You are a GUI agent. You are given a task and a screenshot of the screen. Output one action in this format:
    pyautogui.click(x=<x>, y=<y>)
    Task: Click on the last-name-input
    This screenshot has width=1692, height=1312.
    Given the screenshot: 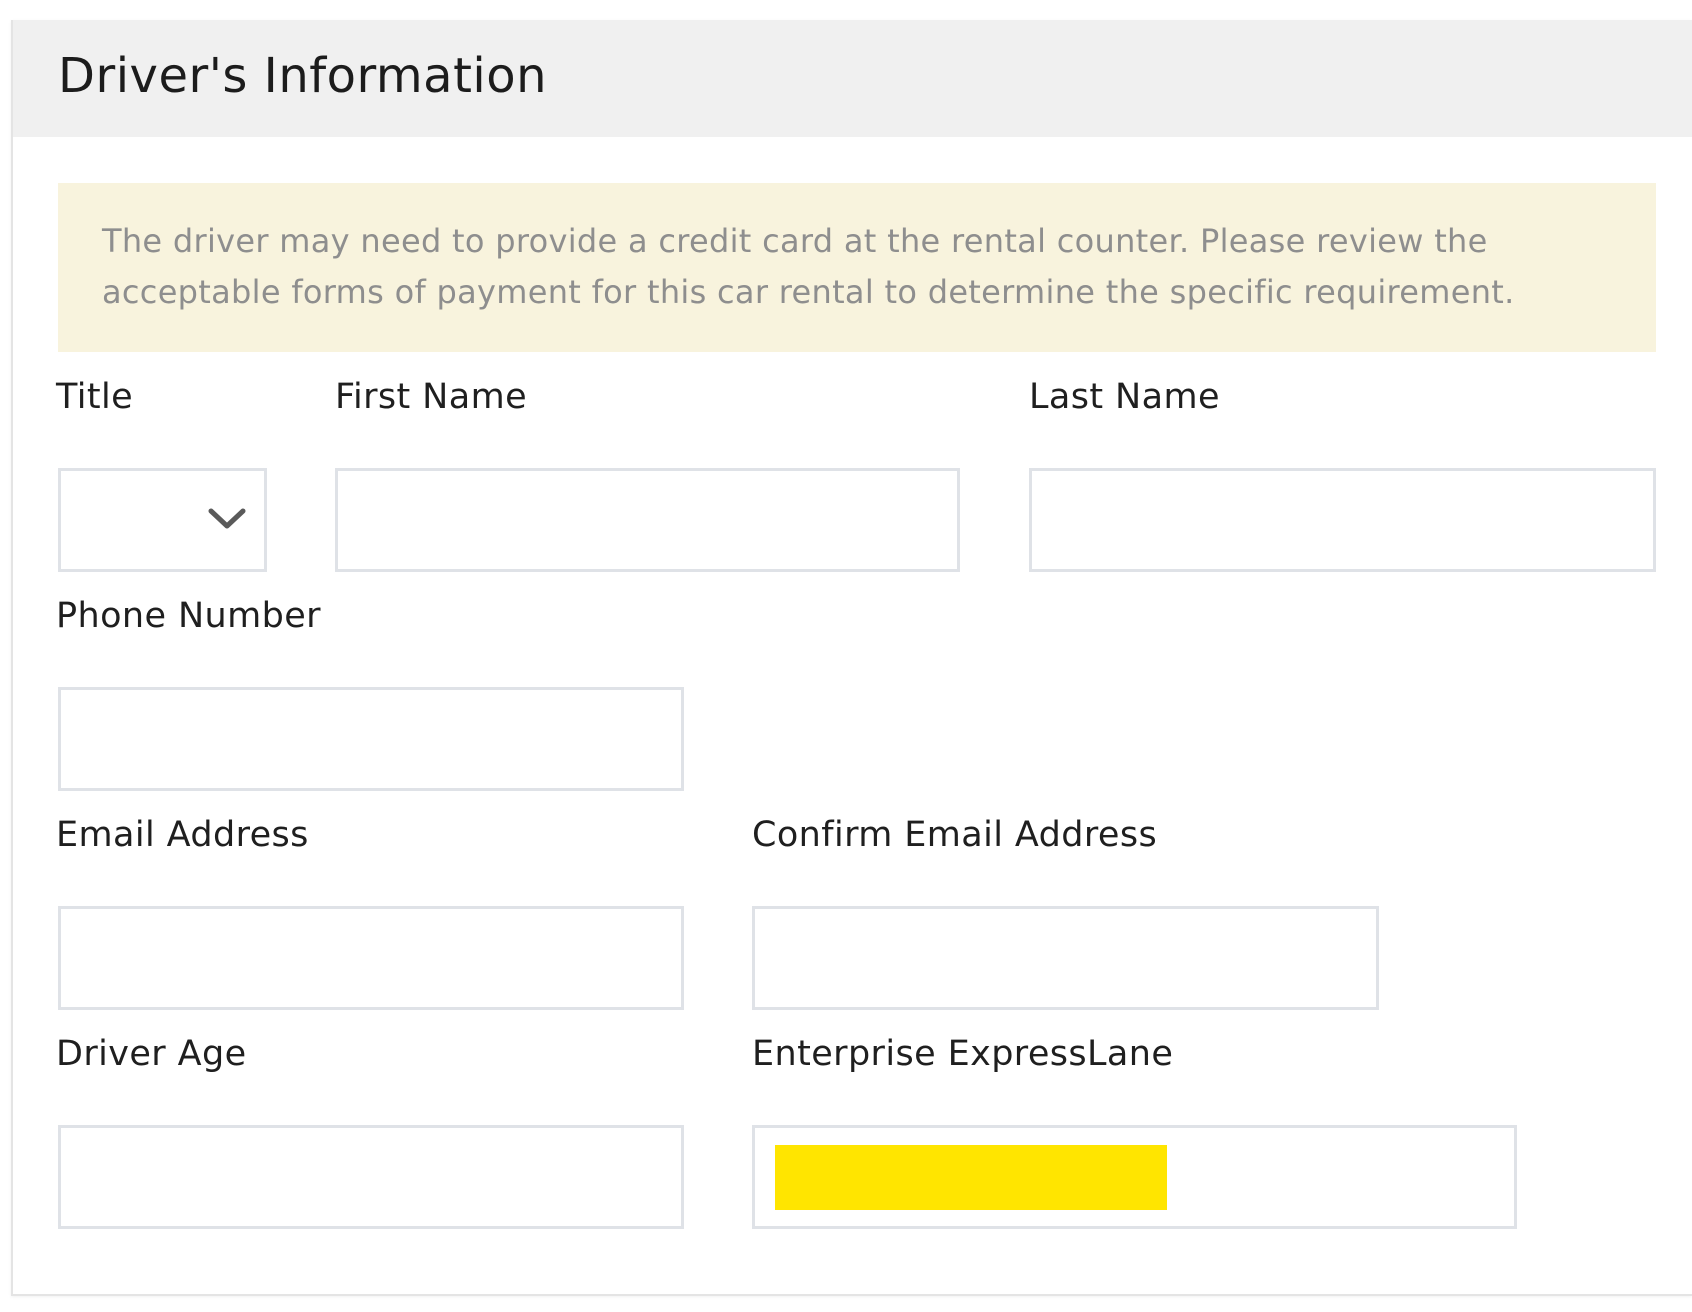 What is the action you would take?
    pyautogui.click(x=1342, y=520)
    